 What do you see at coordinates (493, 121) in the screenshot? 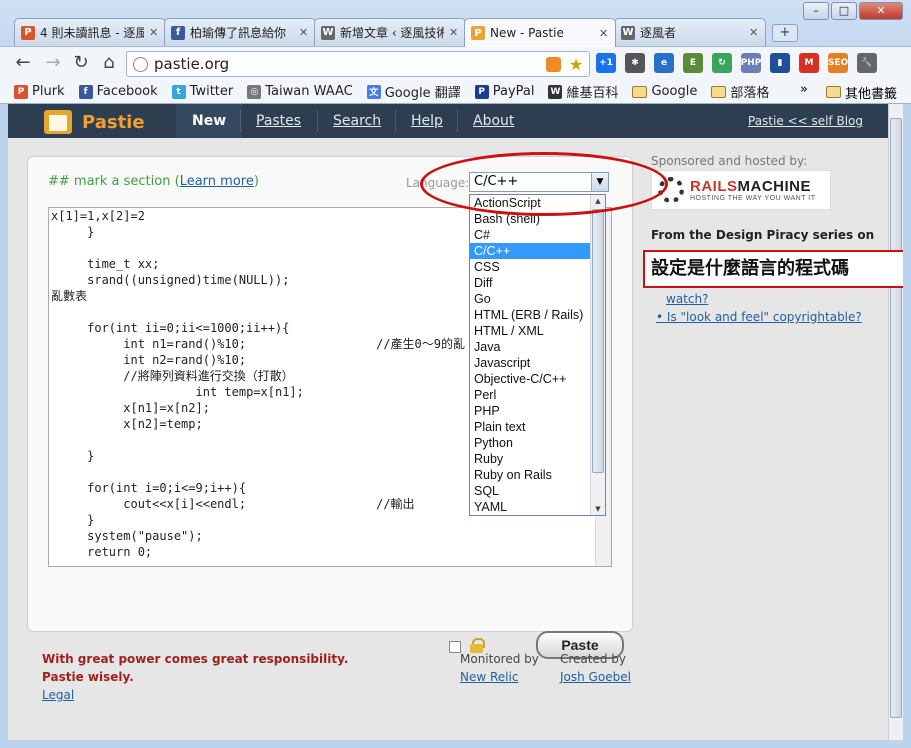
I see `nav-about: About` at bounding box center [493, 121].